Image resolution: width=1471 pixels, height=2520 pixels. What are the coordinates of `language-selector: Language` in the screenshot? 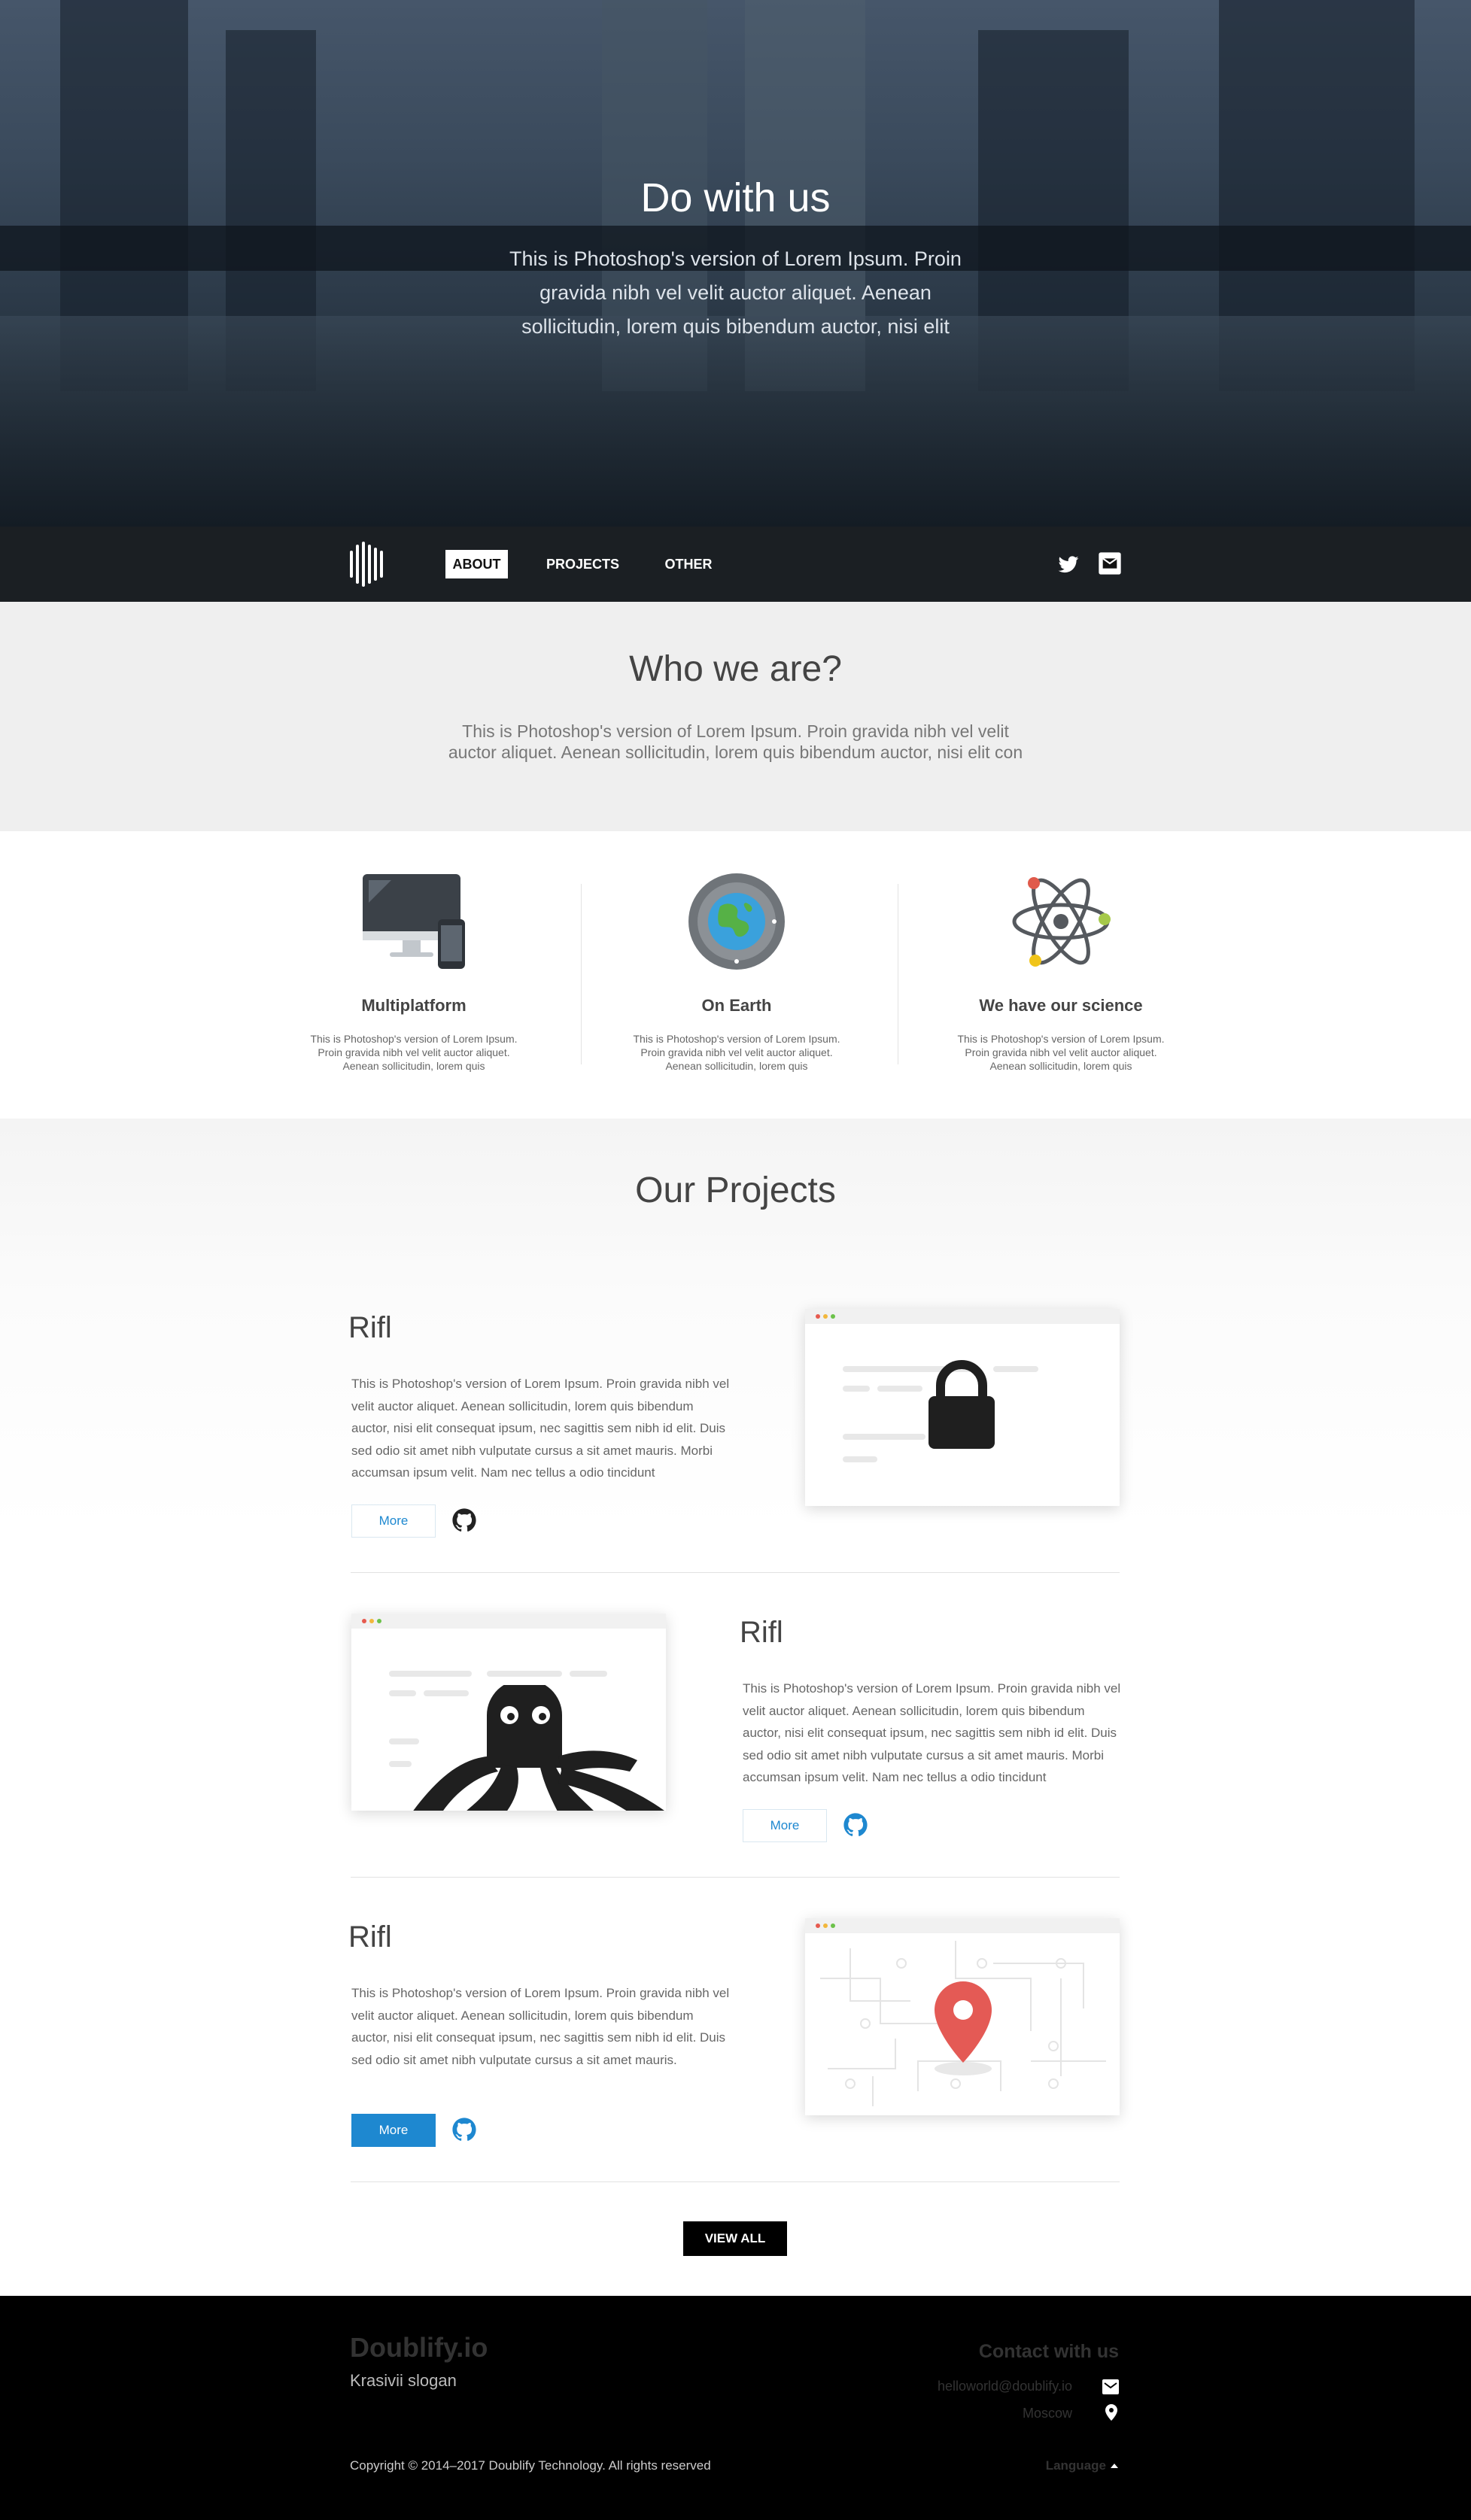 It's located at (1076, 2465).